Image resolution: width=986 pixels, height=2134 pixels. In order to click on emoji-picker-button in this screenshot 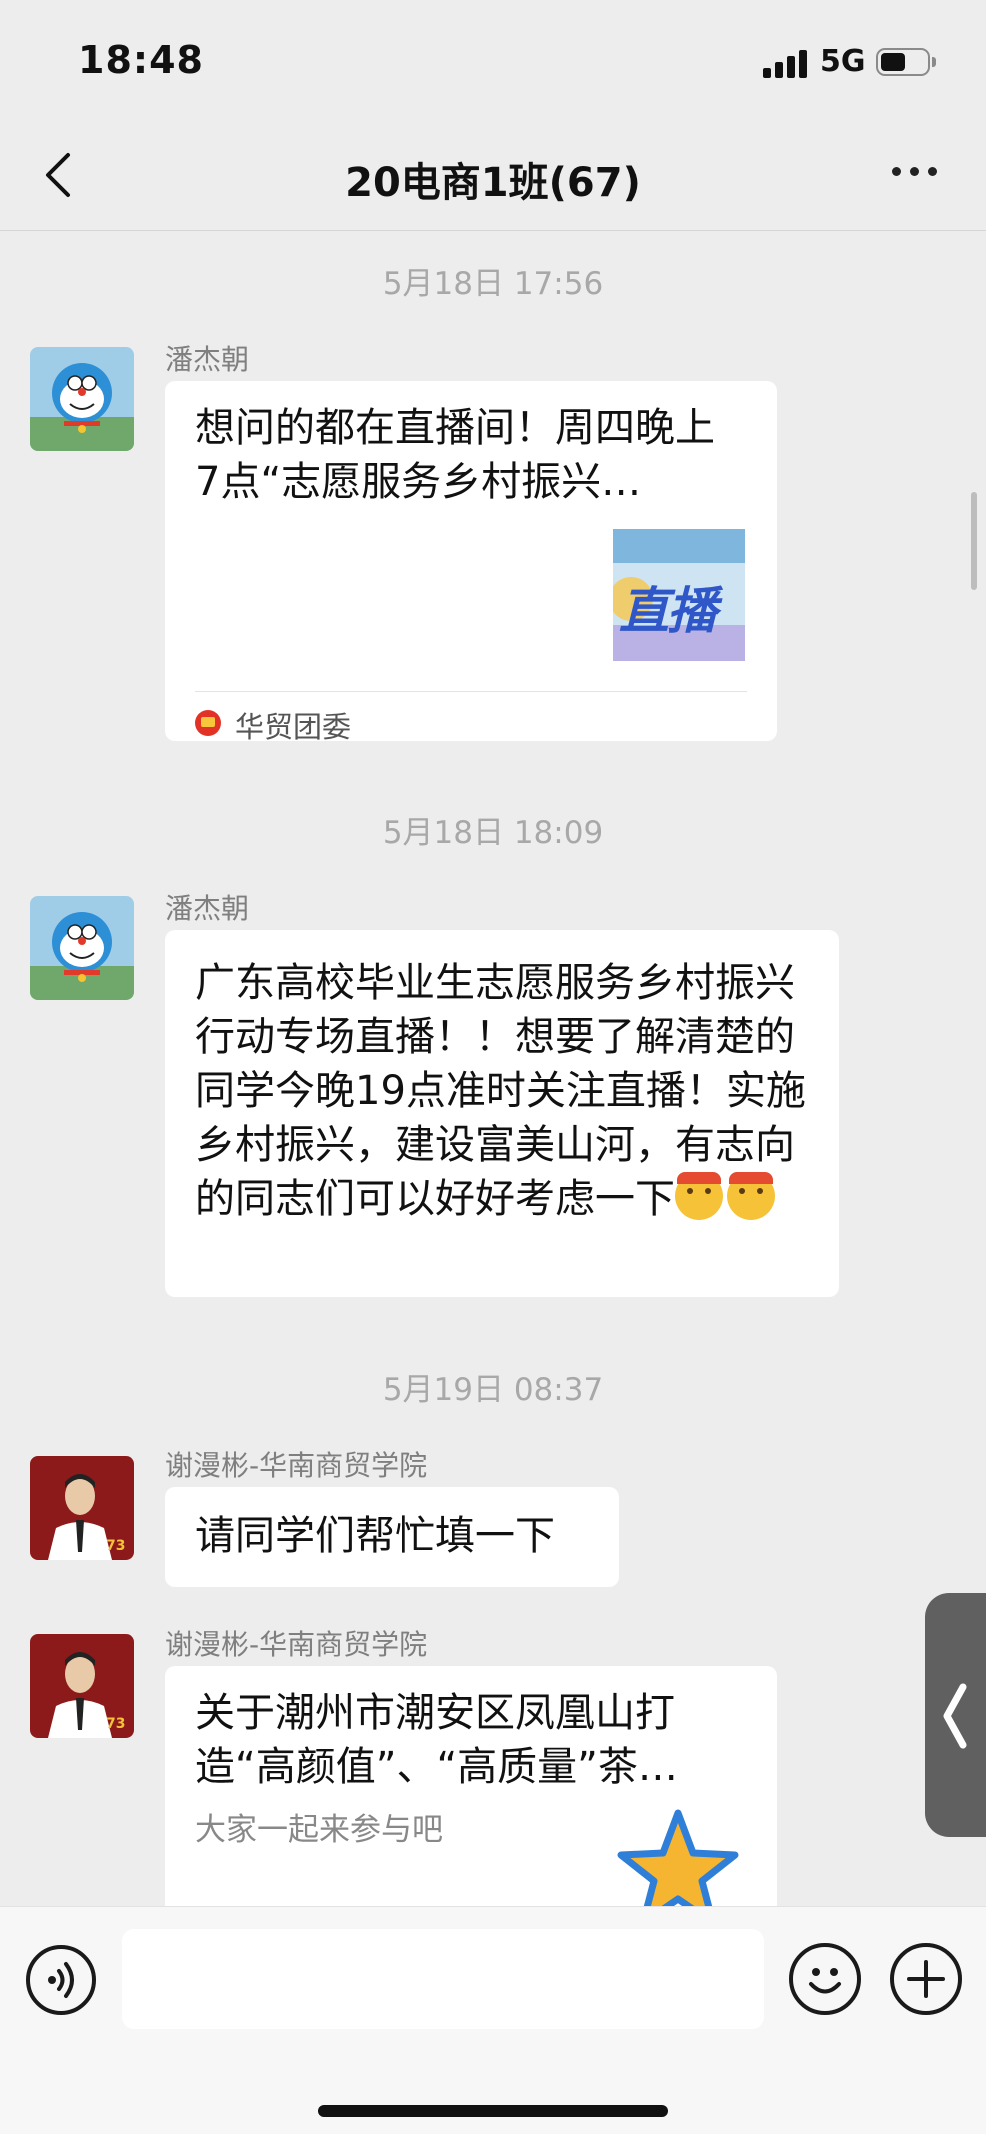, I will do `click(825, 1979)`.